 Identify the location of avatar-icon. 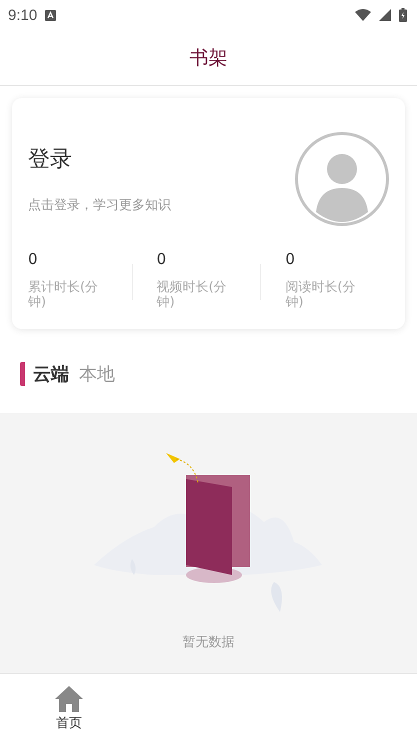
(342, 179).